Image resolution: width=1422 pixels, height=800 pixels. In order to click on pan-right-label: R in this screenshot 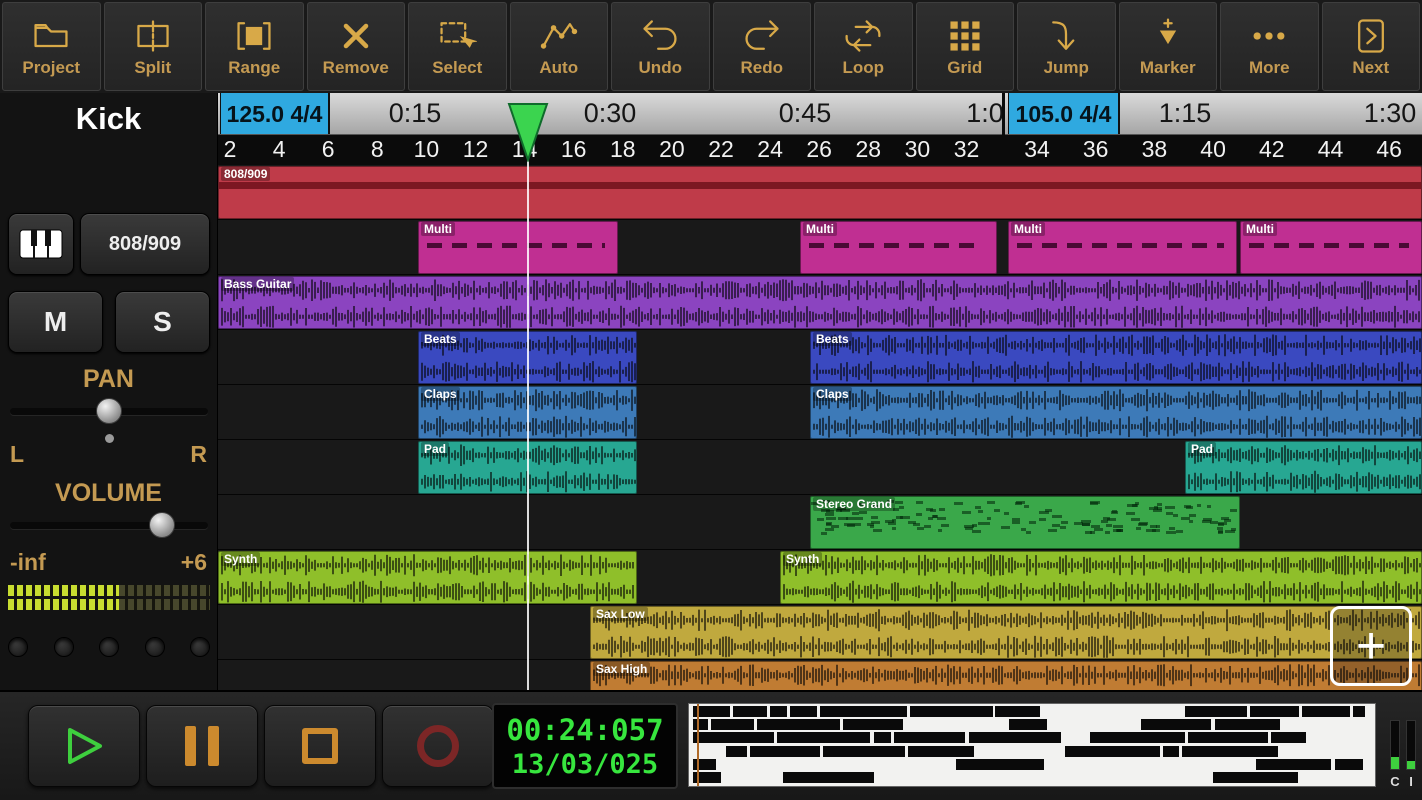, I will do `click(198, 454)`.